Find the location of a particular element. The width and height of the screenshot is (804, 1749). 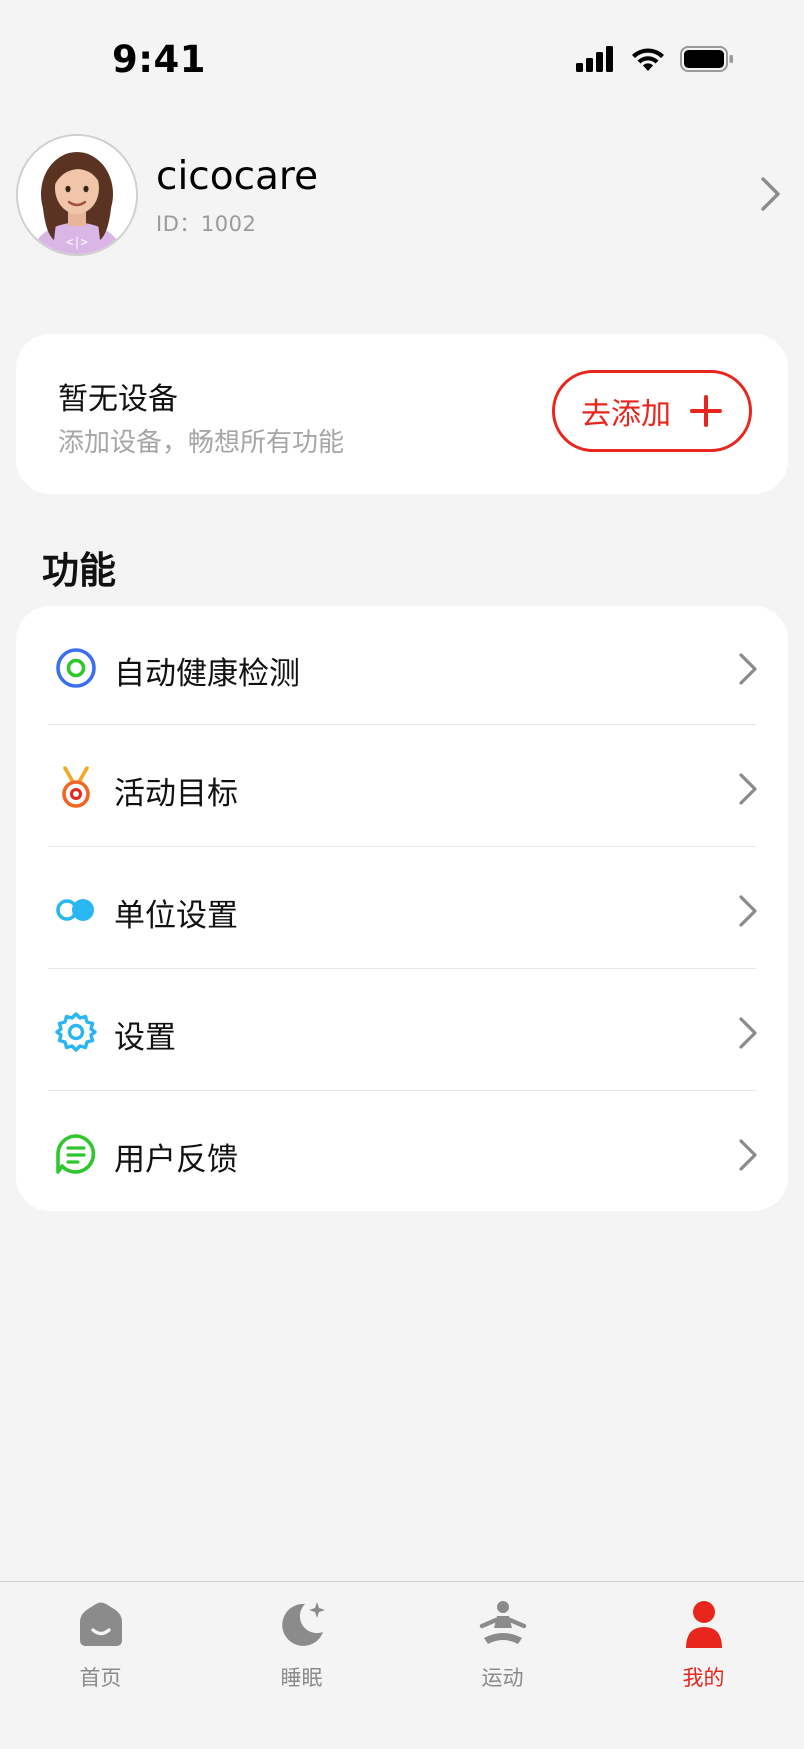

status-time: 9:41 is located at coordinates (159, 59).